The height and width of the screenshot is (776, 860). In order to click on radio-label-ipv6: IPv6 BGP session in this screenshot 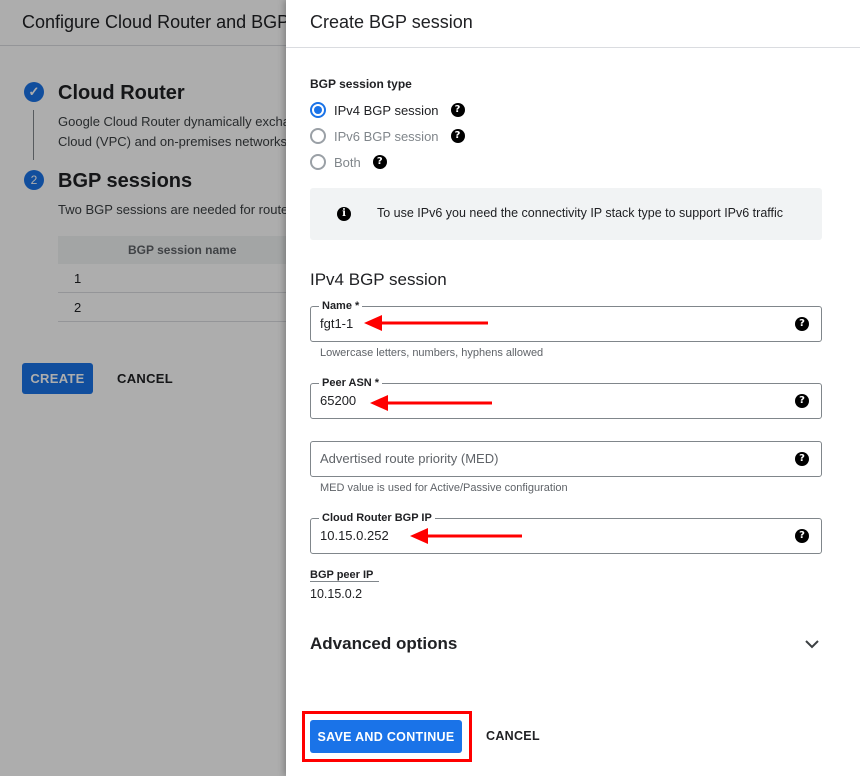, I will do `click(386, 136)`.